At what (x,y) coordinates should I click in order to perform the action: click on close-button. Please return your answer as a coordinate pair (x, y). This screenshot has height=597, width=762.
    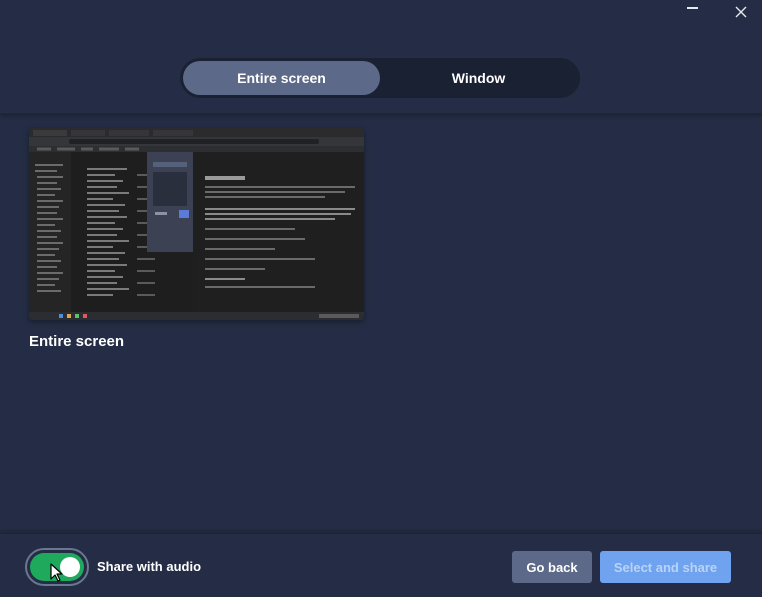
    Looking at the image, I should click on (740, 13).